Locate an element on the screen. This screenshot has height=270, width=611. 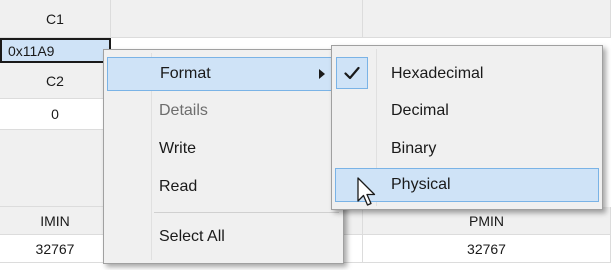
menu-item-label: Hexadecimal is located at coordinates (437, 73).